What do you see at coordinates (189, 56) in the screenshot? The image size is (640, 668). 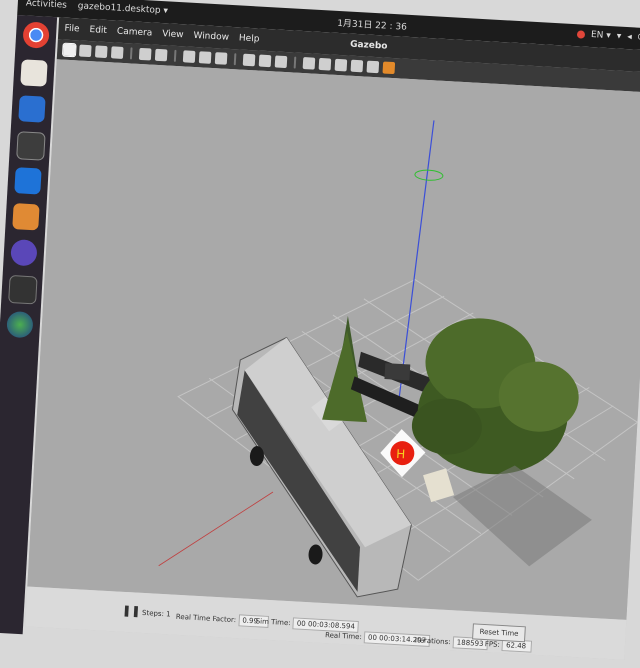 I see `box-icon` at bounding box center [189, 56].